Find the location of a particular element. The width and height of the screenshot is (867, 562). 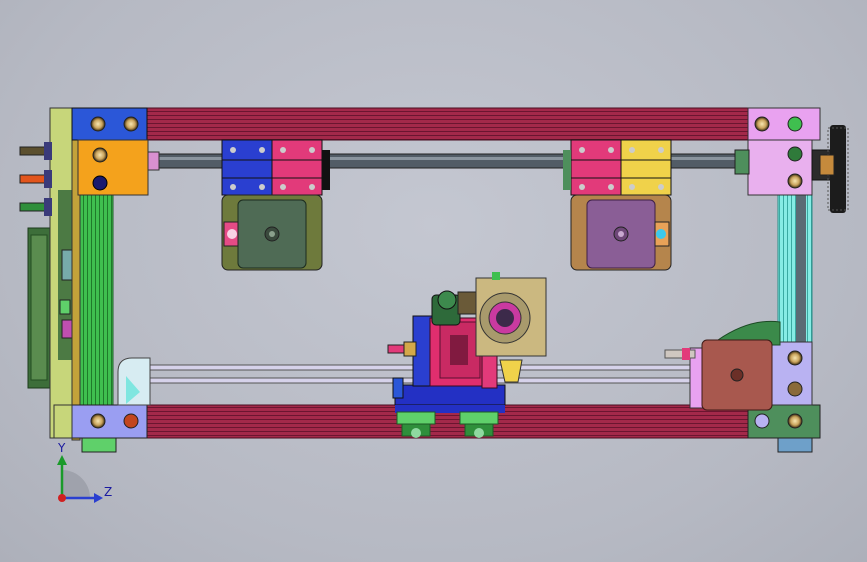

connectors is located at coordinates (35, 179).